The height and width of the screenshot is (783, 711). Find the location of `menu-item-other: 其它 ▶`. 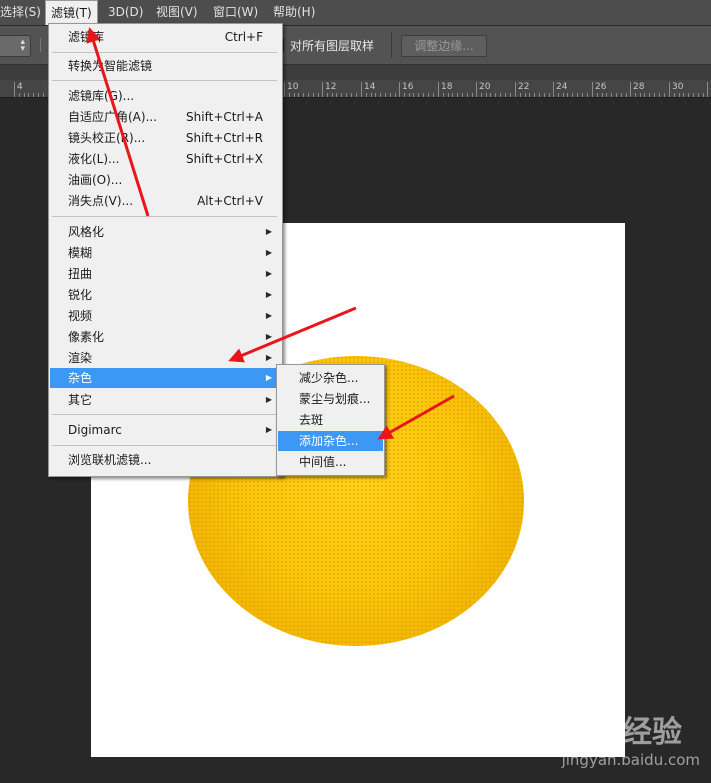

menu-item-other: 其它 ▶ is located at coordinates (165, 400).